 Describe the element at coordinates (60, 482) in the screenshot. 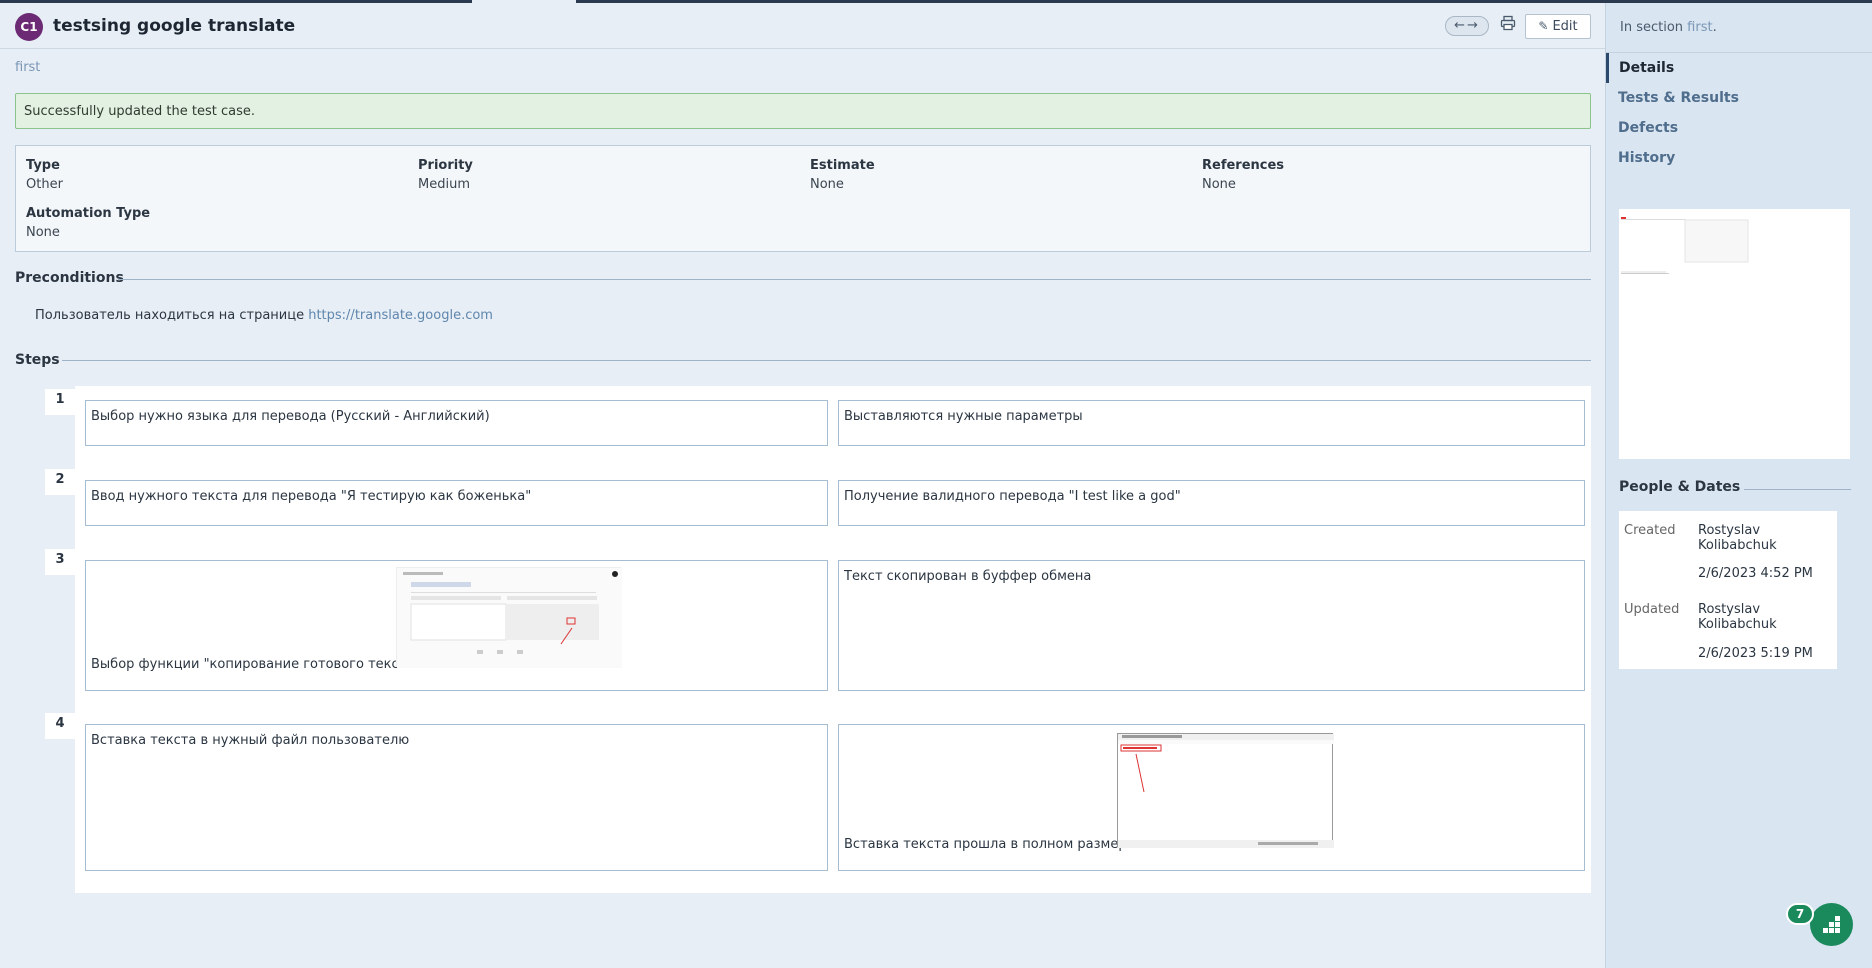

I see `step-number: 2` at that location.